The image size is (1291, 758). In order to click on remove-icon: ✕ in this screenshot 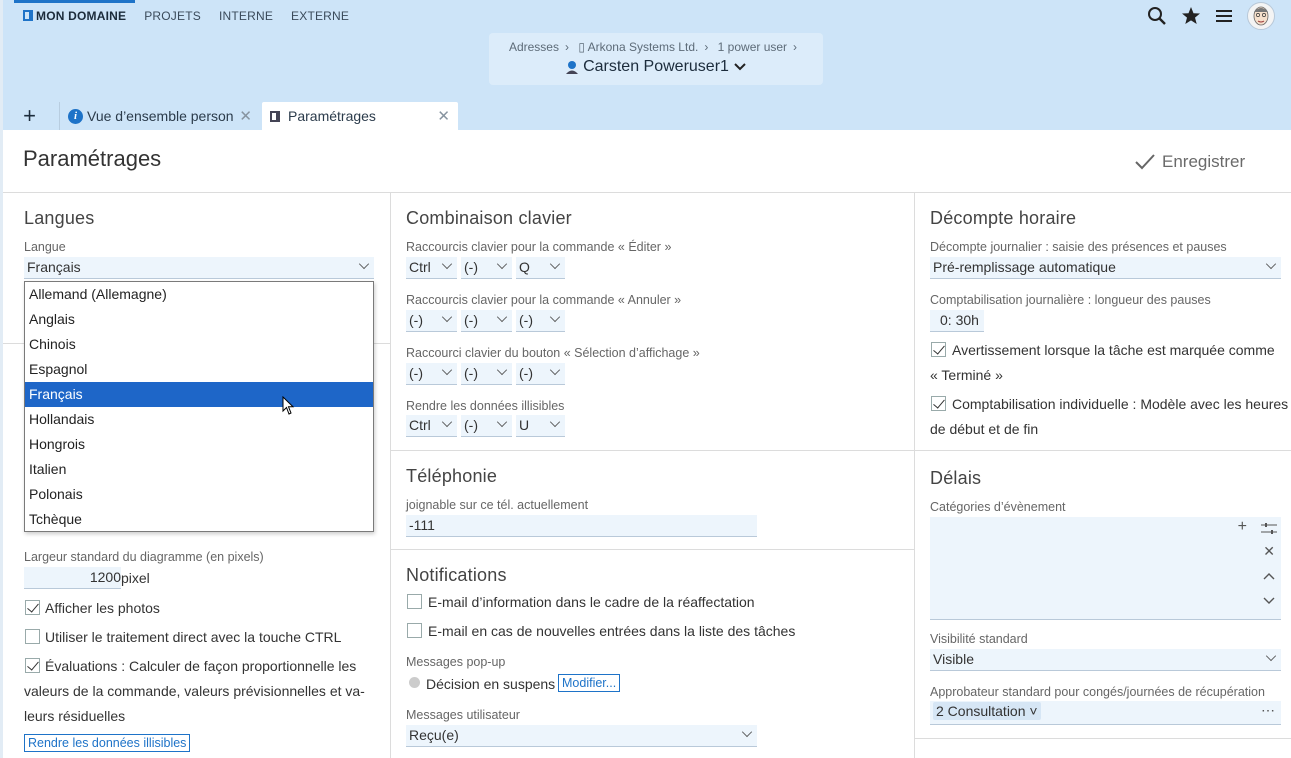, I will do `click(1269, 551)`.